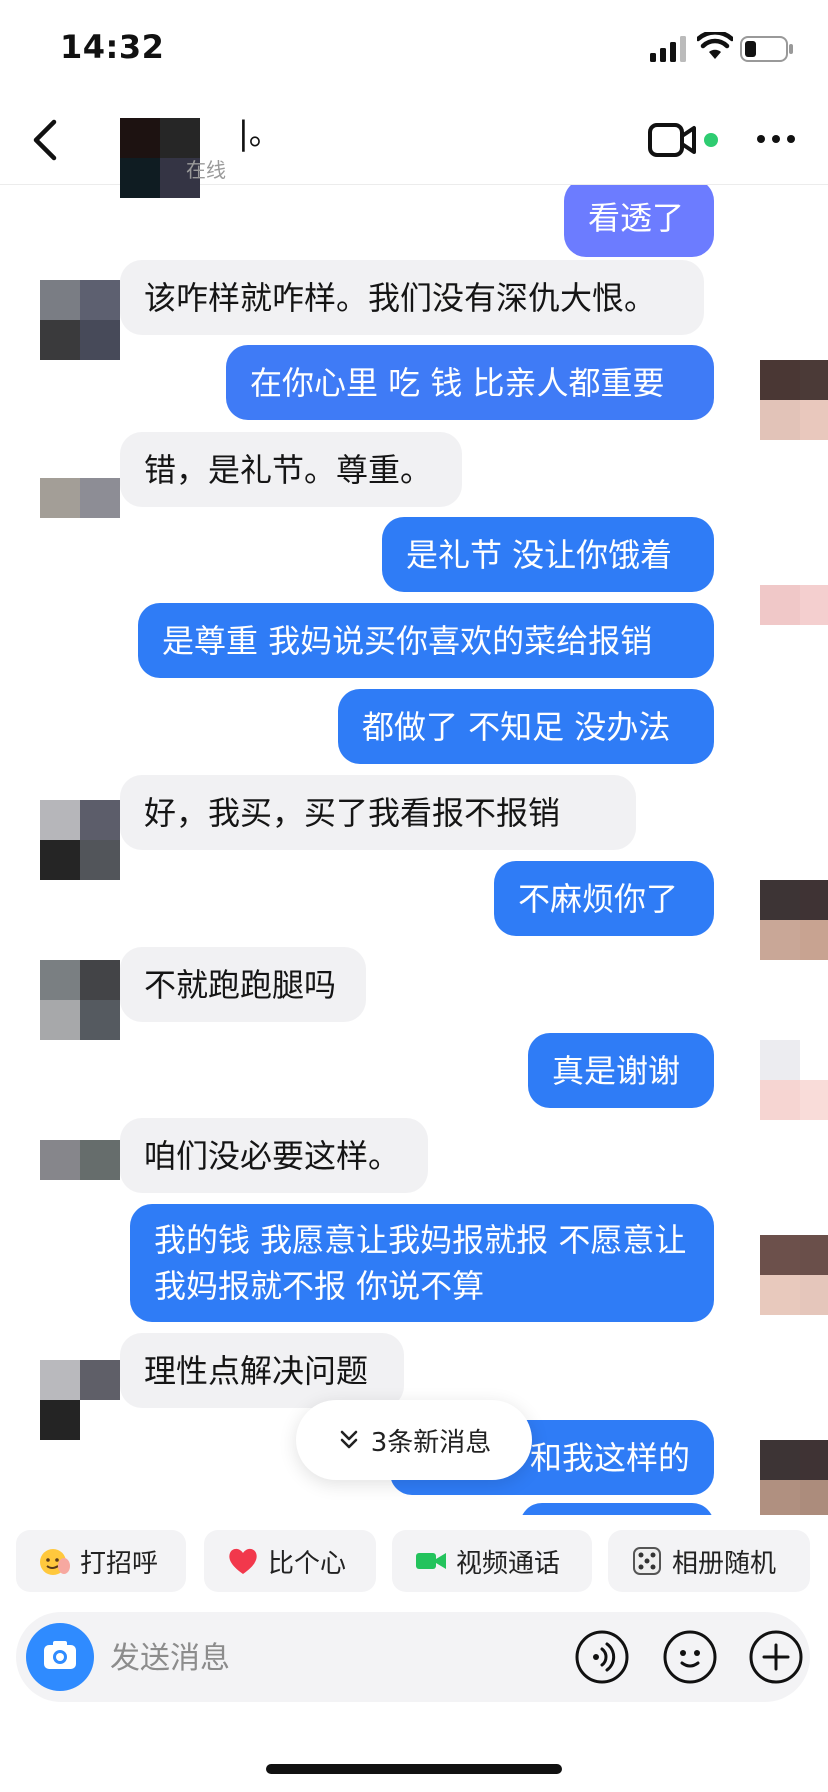  What do you see at coordinates (243, 1561) in the screenshot?
I see `heart-icon` at bounding box center [243, 1561].